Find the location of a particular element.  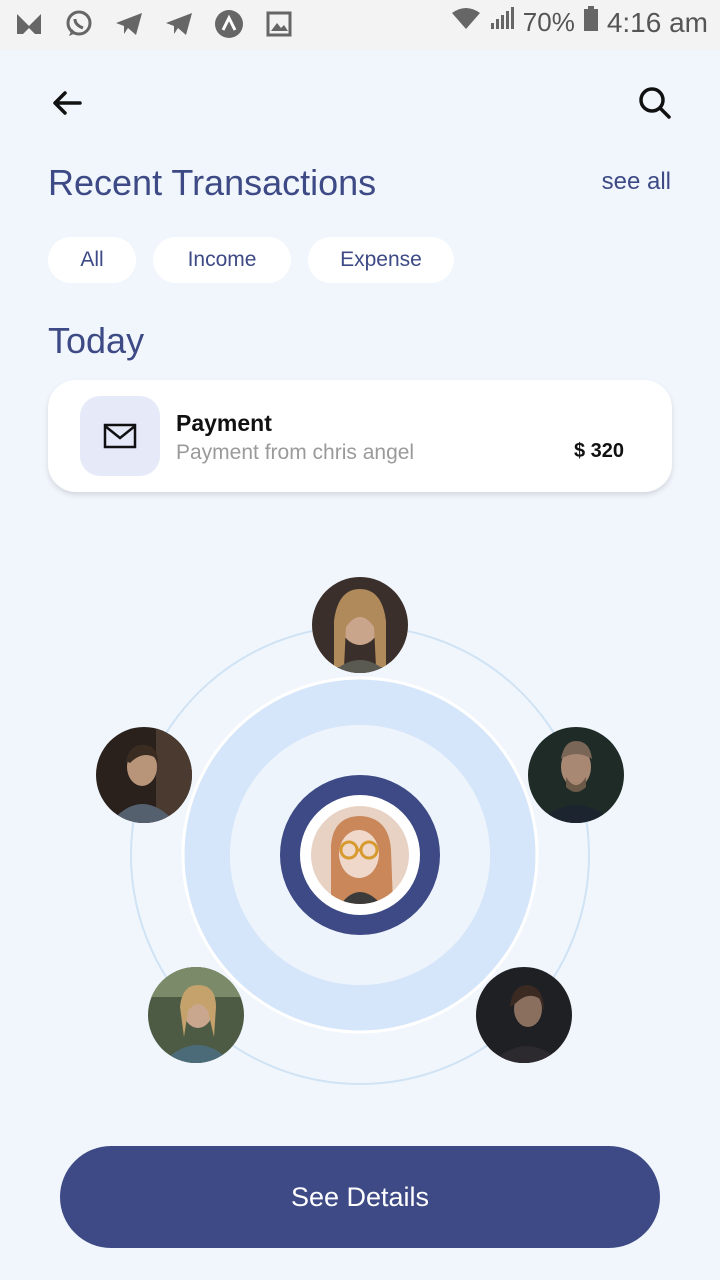

battery-icon is located at coordinates (591, 22).